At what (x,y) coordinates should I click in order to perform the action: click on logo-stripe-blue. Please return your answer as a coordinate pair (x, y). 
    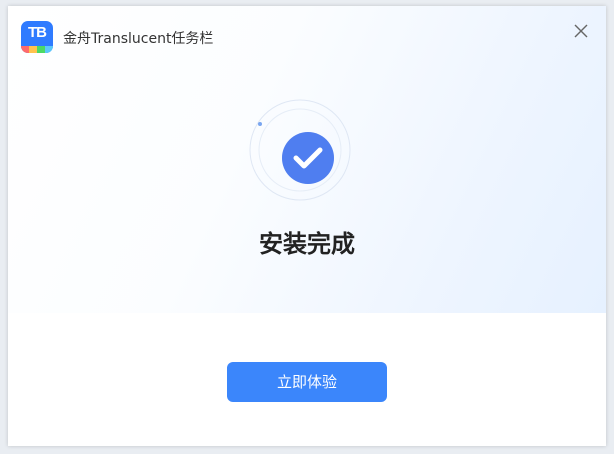
    Looking at the image, I should click on (49, 49).